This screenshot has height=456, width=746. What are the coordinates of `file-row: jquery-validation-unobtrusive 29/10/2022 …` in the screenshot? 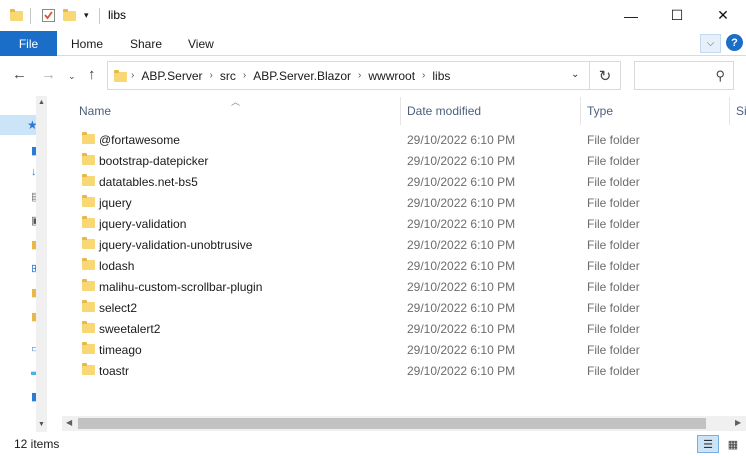 It's located at (404, 244).